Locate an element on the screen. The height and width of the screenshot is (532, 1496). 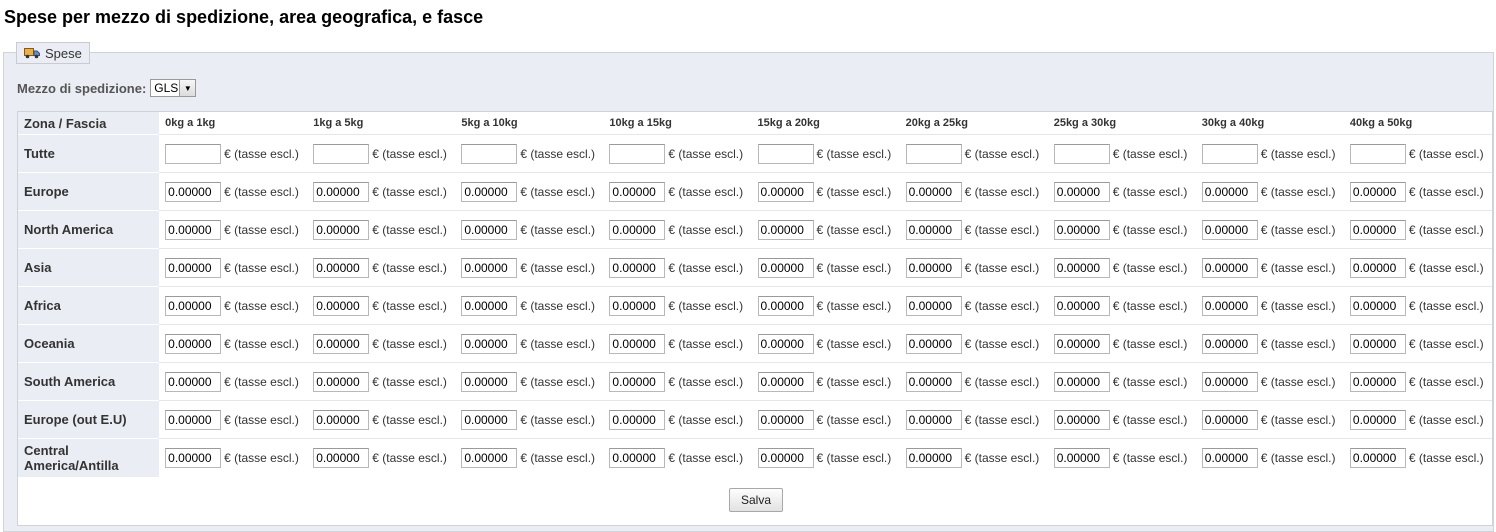
chevron-down-icon: ▼ is located at coordinates (187, 88).